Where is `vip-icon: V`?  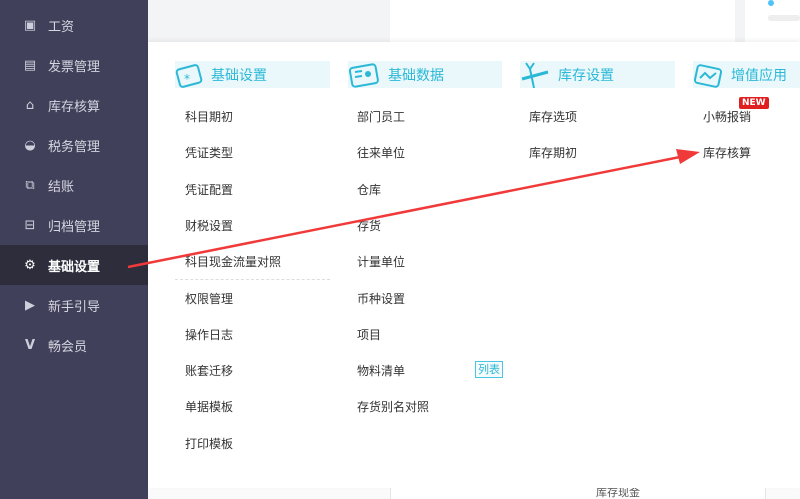
vip-icon: V is located at coordinates (30, 345).